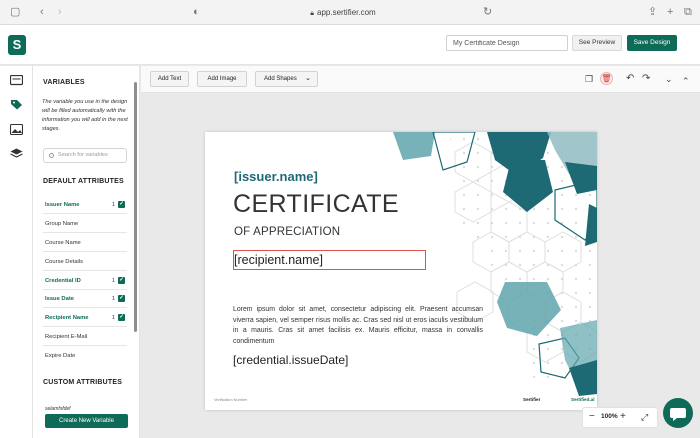  What do you see at coordinates (66, 337) in the screenshot?
I see `attribute-label: Recipient E-Mail` at bounding box center [66, 337].